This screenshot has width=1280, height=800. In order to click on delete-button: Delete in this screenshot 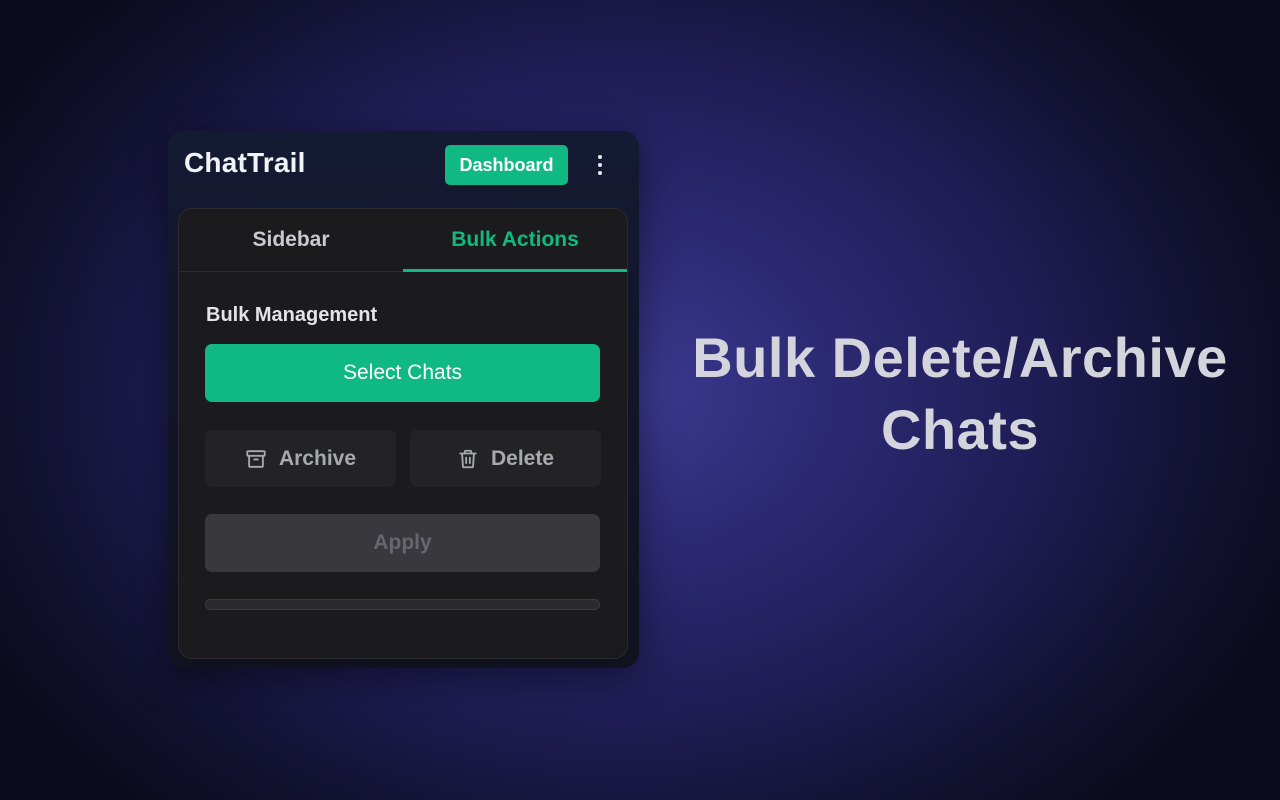, I will do `click(505, 458)`.